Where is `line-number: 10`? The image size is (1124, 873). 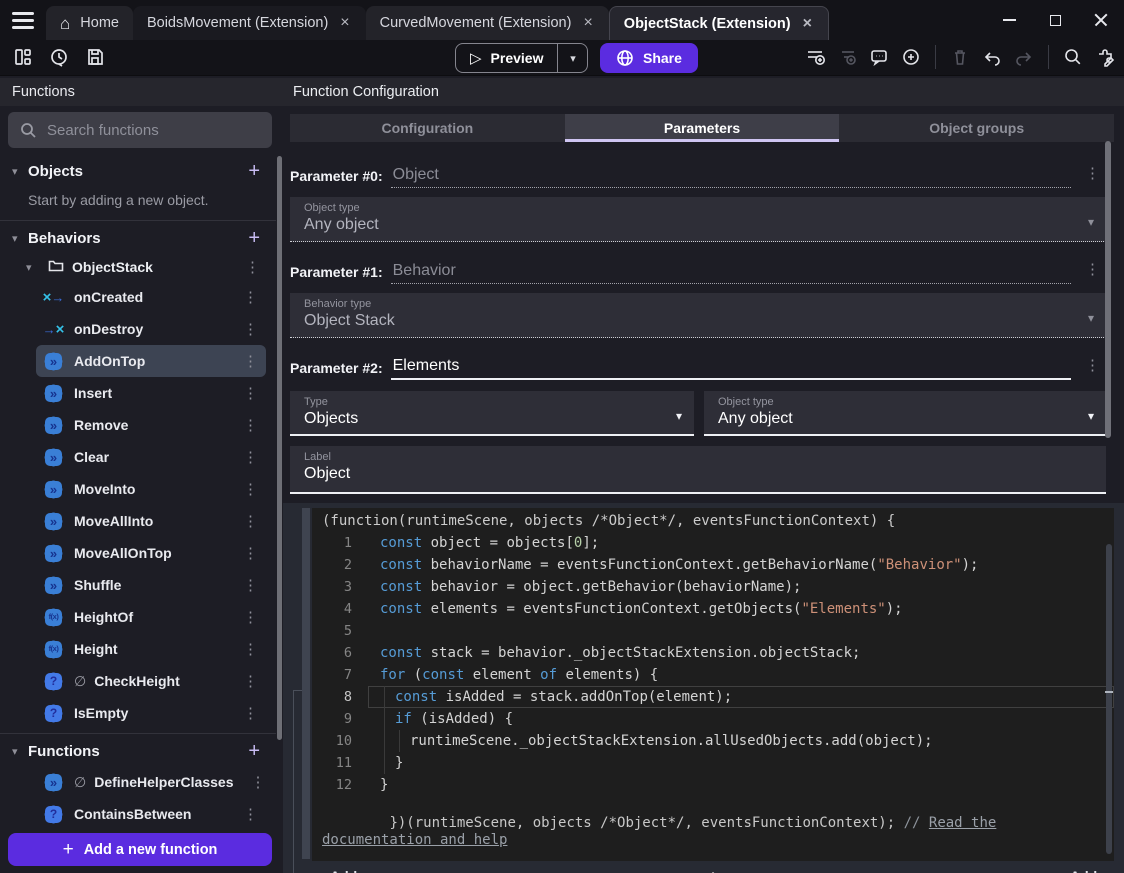 line-number: 10 is located at coordinates (343, 741).